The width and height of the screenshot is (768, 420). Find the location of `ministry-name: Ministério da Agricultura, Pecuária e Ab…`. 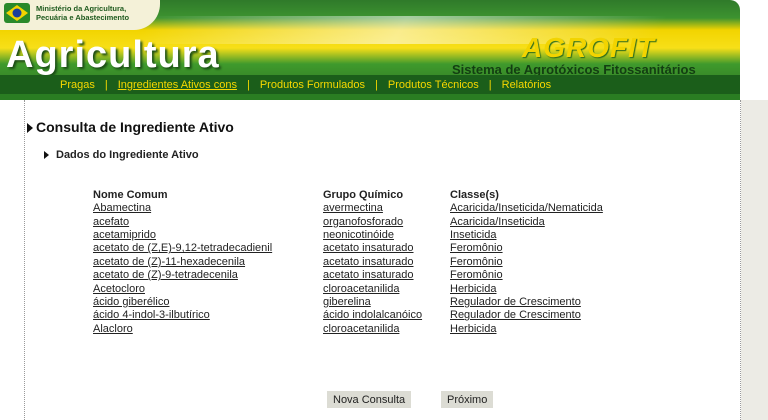

ministry-name: Ministério da Agricultura, Pecuária e Ab… is located at coordinates (82, 13).